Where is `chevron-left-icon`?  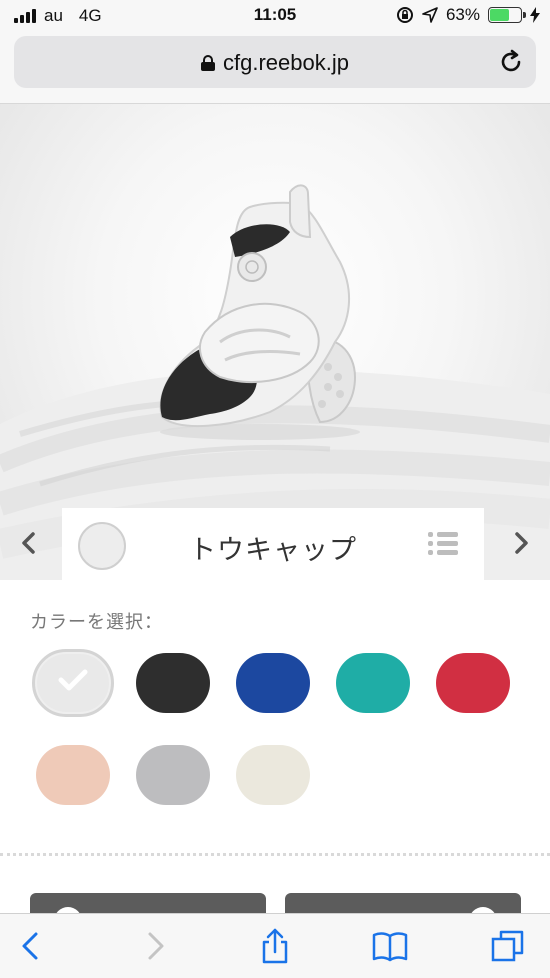
chevron-left-icon is located at coordinates (32, 946).